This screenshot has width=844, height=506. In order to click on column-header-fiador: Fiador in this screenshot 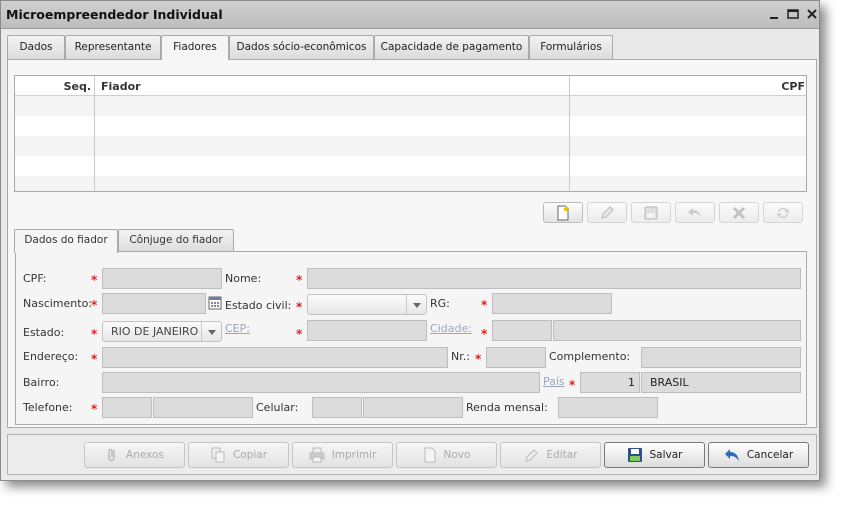, I will do `click(121, 86)`.